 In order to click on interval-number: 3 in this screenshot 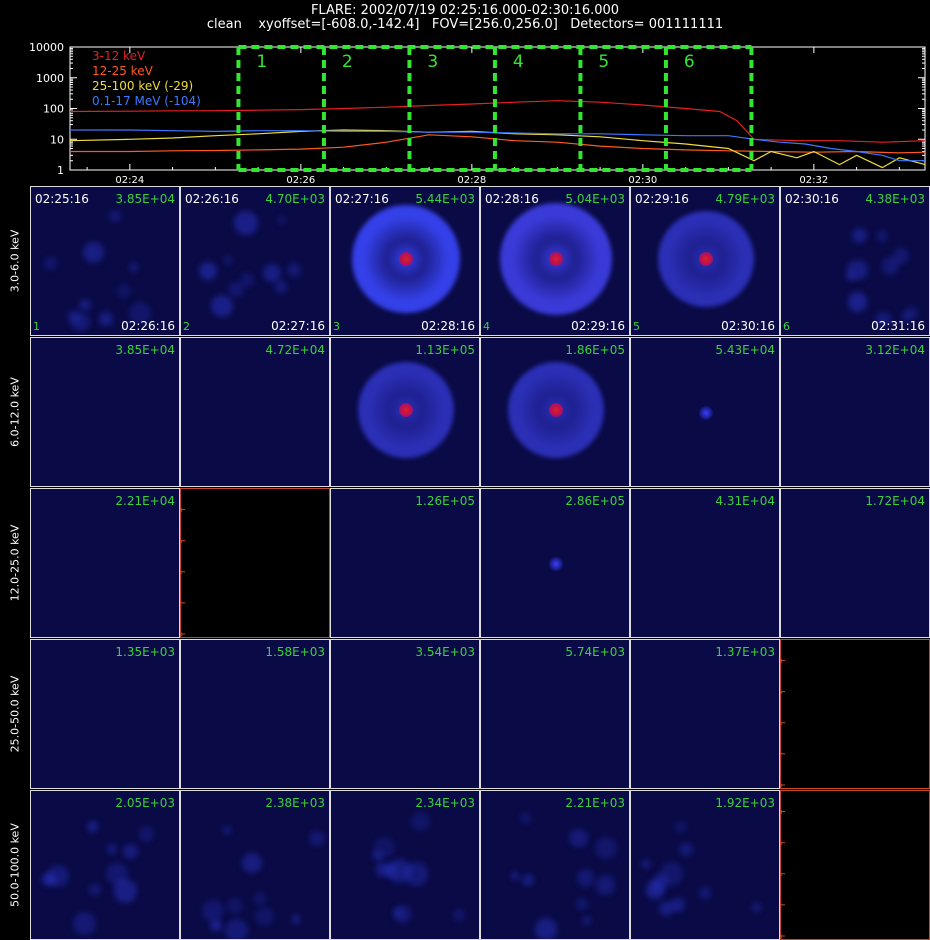, I will do `click(336, 326)`.